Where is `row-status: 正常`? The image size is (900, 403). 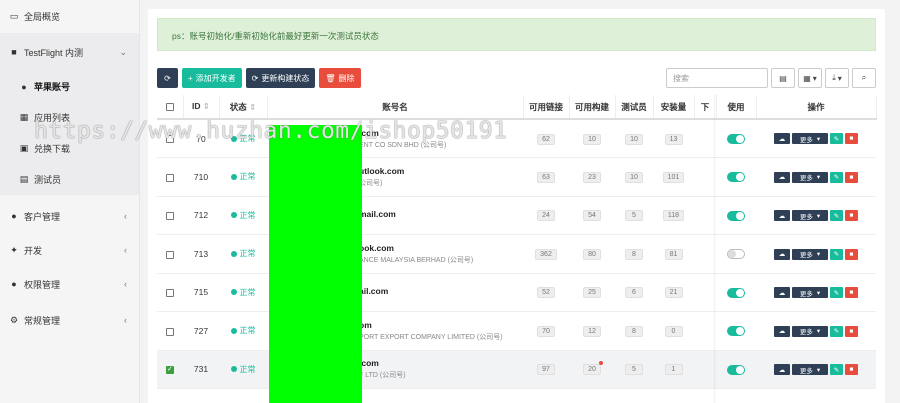
row-status: 正常 is located at coordinates (243, 292).